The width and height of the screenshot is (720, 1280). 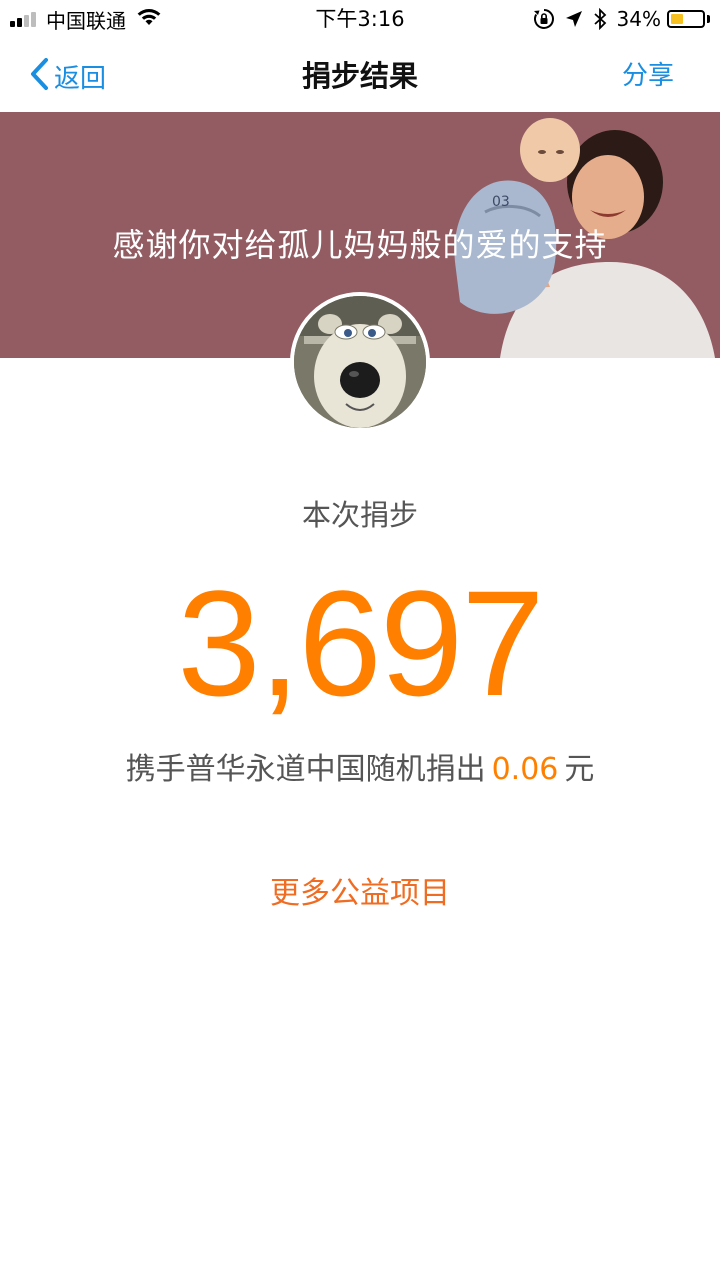 I want to click on steps-label: 本次捐步, so click(x=359, y=515).